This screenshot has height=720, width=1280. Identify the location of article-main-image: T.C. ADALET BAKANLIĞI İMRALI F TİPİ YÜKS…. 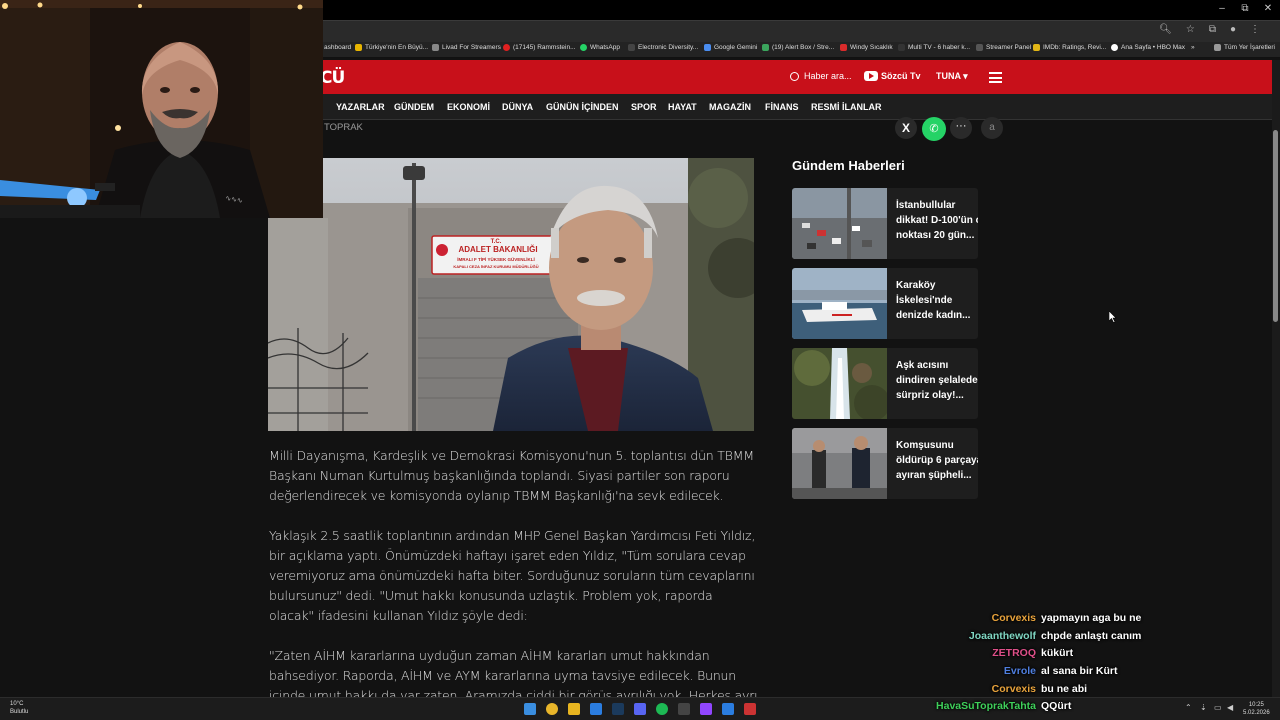
(511, 294).